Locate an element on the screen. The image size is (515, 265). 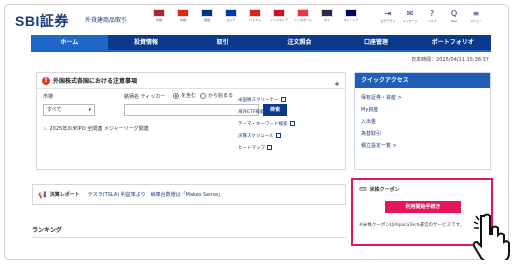
flag-item: 中国 is located at coordinates (183, 15).